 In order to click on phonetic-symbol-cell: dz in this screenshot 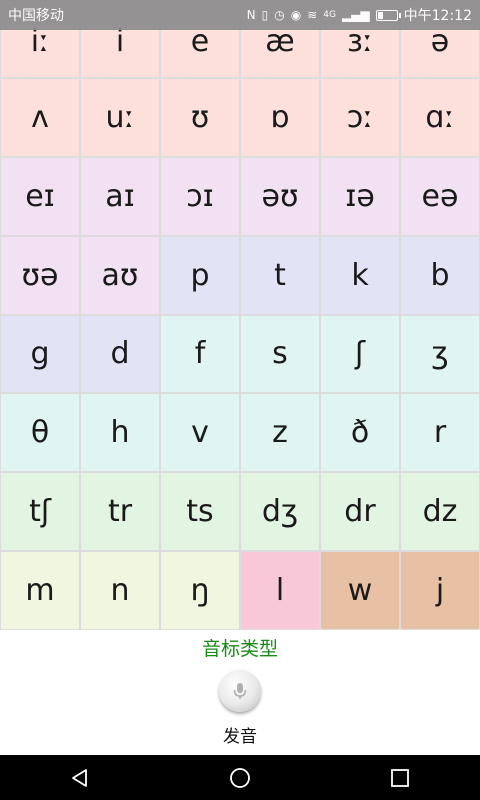, I will do `click(440, 512)`.